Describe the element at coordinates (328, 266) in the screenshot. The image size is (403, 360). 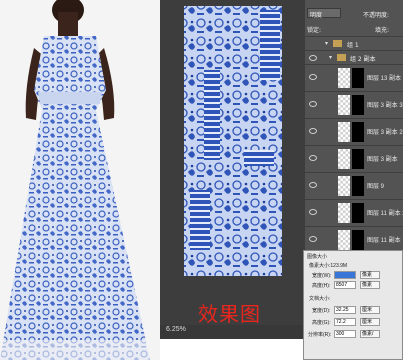
I see `pixel-size-label: 像素大小:123.9M` at that location.